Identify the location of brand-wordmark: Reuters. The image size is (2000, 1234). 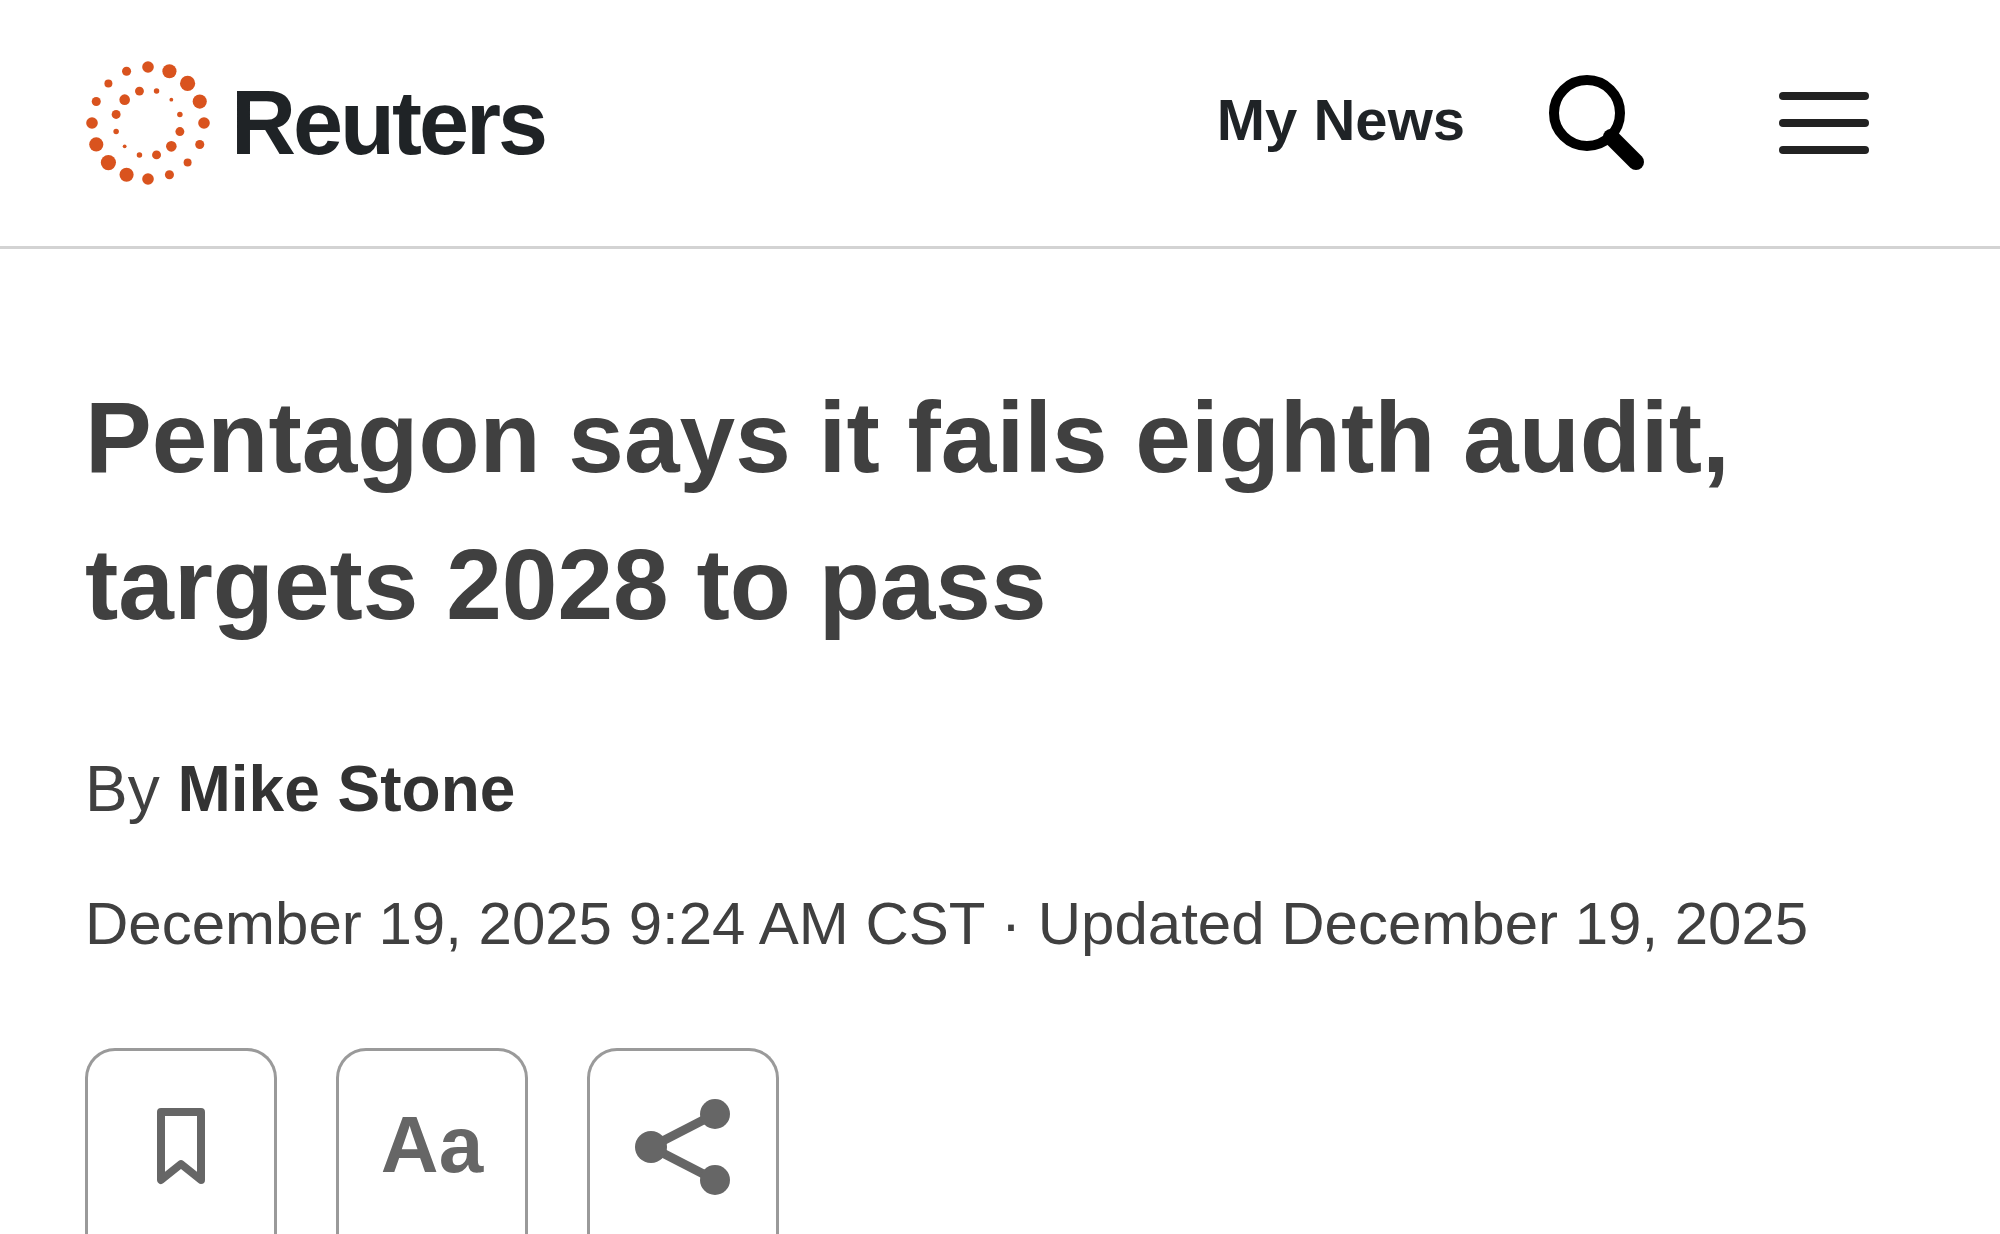
(388, 123).